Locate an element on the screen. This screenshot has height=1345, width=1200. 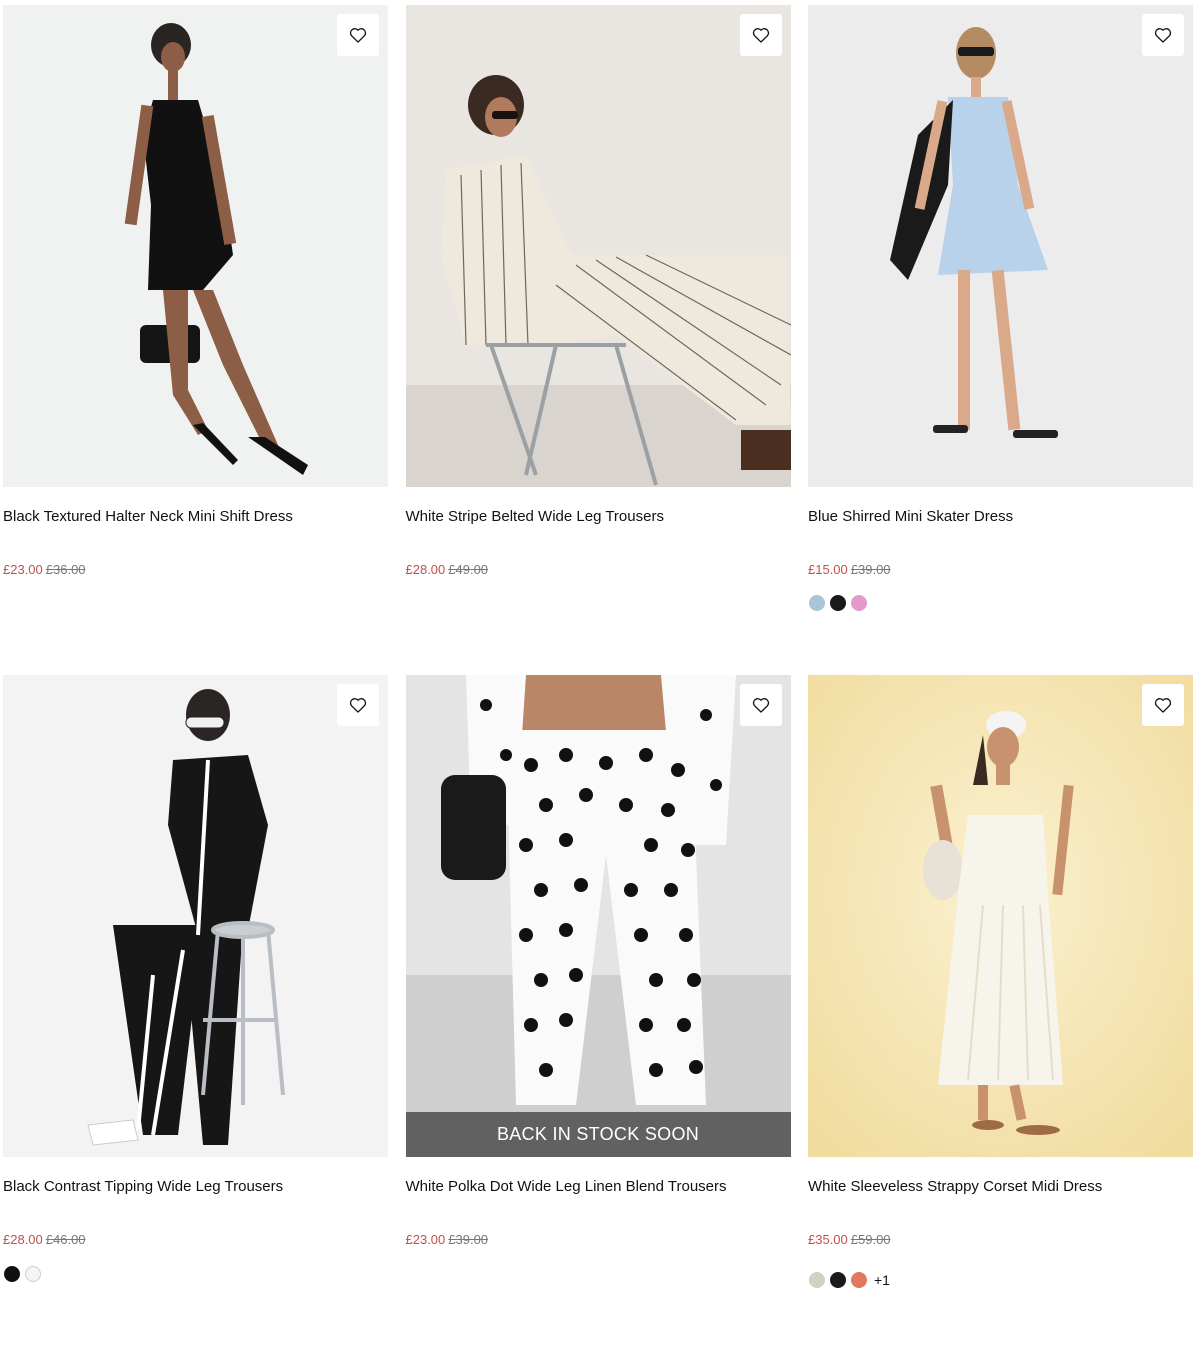
original-price: £59.00 is located at coordinates (870, 1239).